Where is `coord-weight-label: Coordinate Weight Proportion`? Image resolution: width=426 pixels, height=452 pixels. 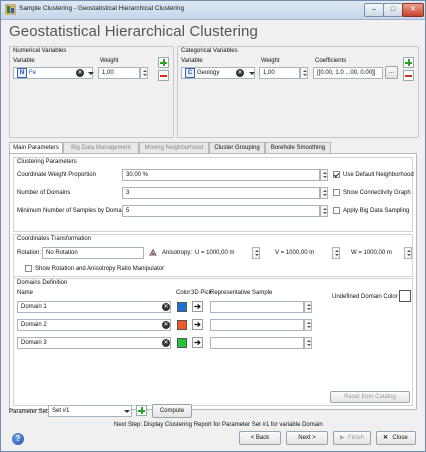 coord-weight-label: Coordinate Weight Proportion is located at coordinates (56, 175).